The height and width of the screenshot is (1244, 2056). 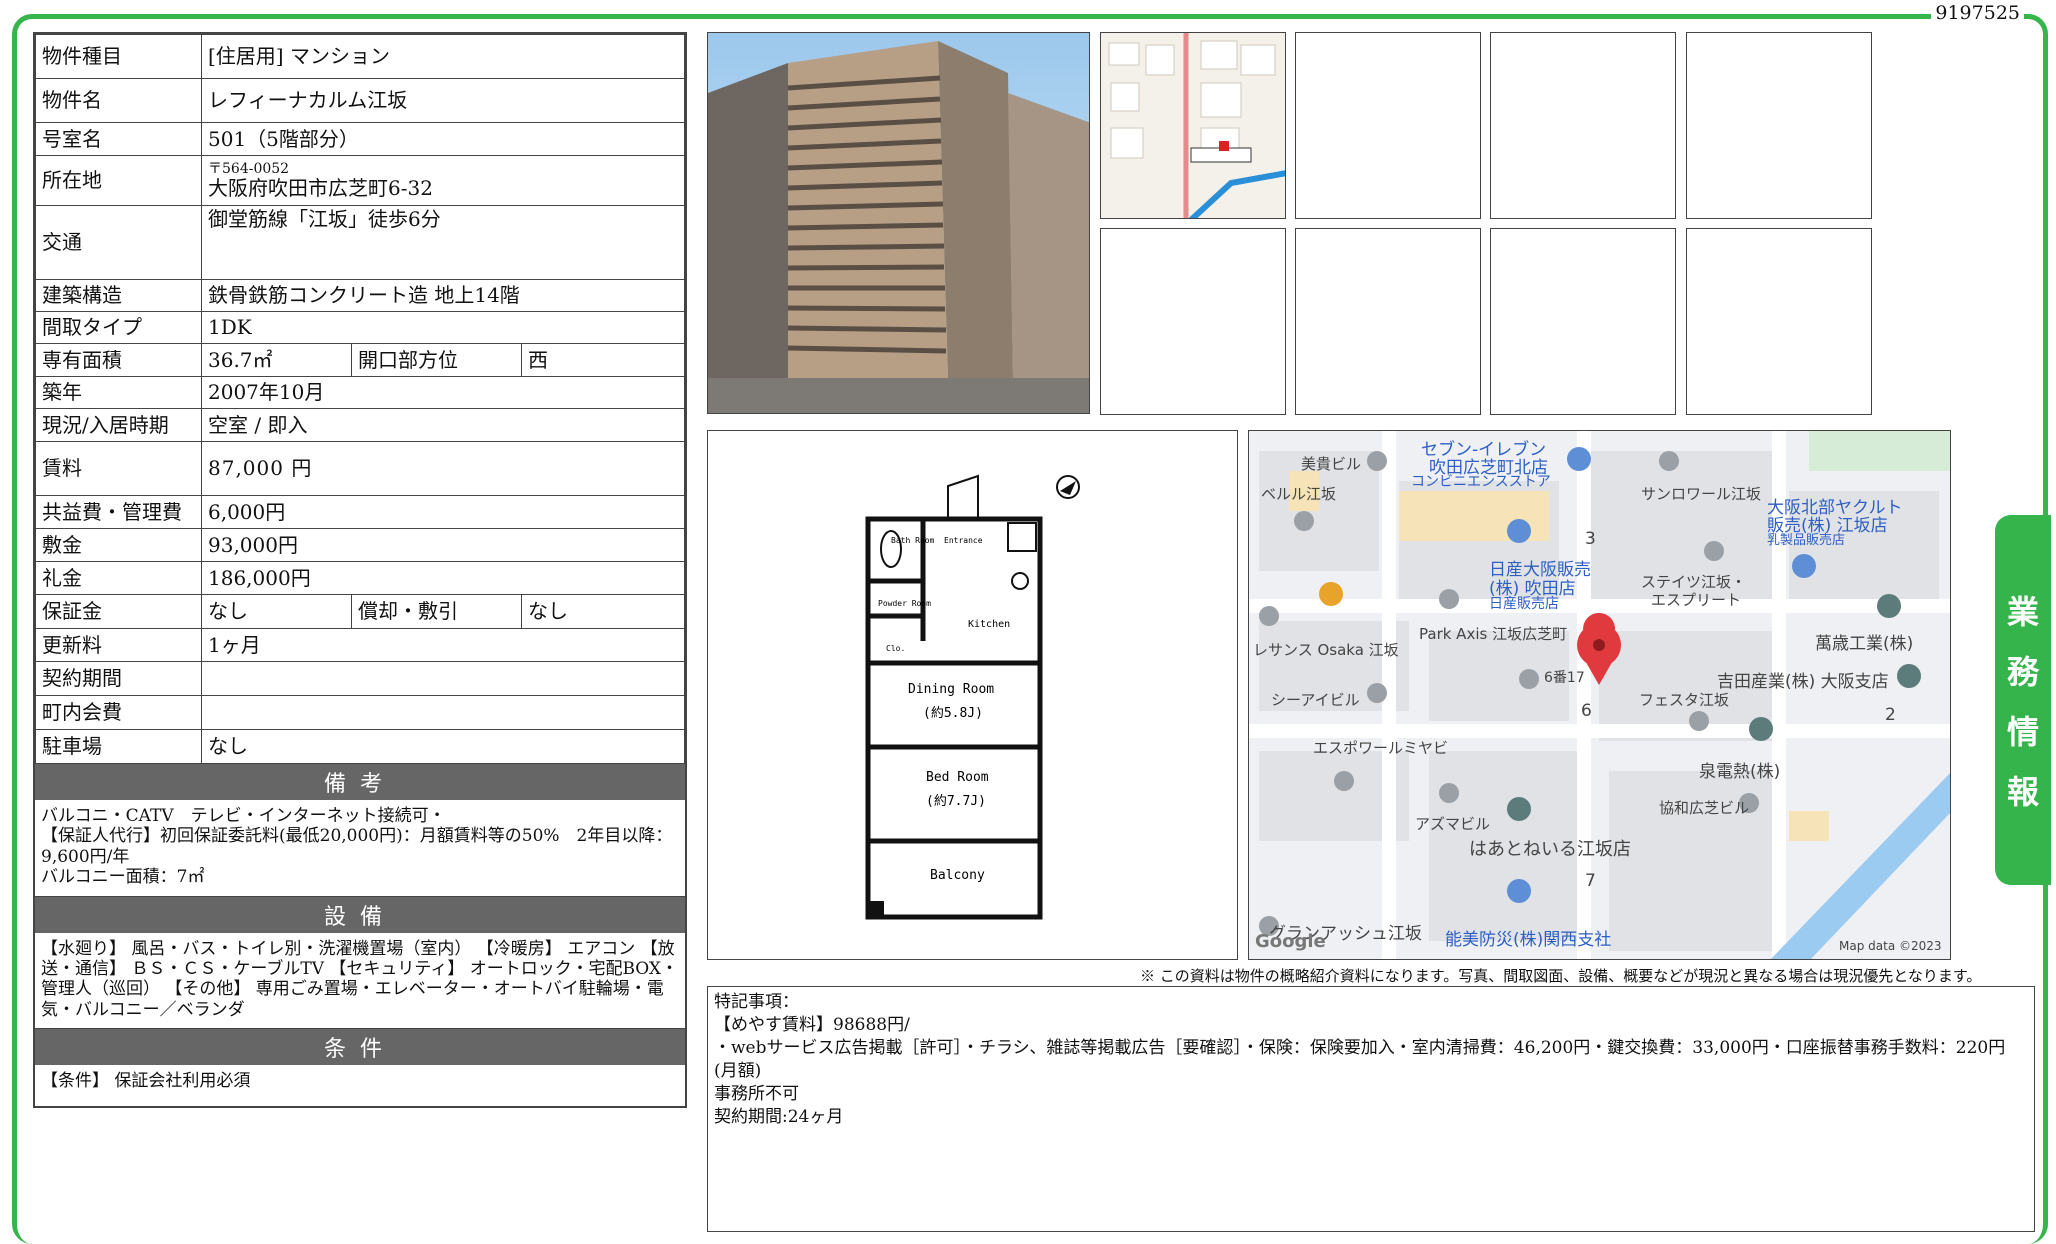 What do you see at coordinates (603, 611) in the screenshot?
I see `amort-value: なし` at bounding box center [603, 611].